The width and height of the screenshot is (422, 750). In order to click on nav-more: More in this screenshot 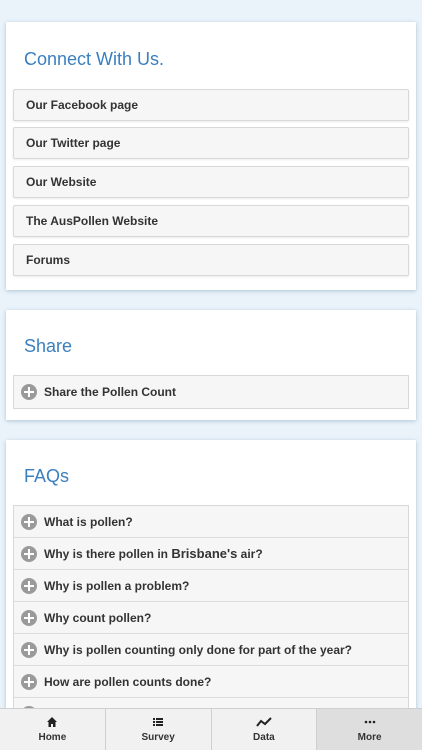, I will do `click(369, 729)`.